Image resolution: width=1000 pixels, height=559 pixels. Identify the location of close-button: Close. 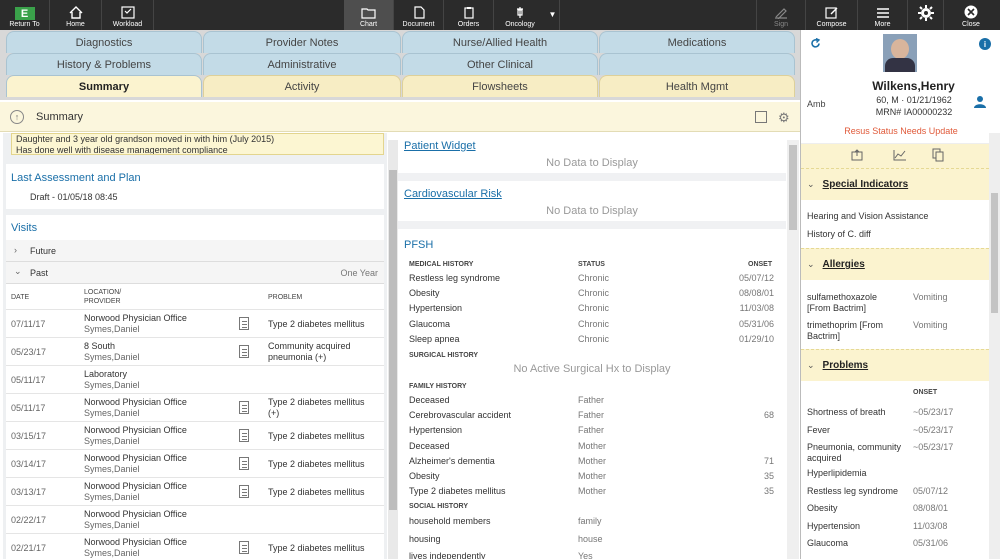
(971, 15).